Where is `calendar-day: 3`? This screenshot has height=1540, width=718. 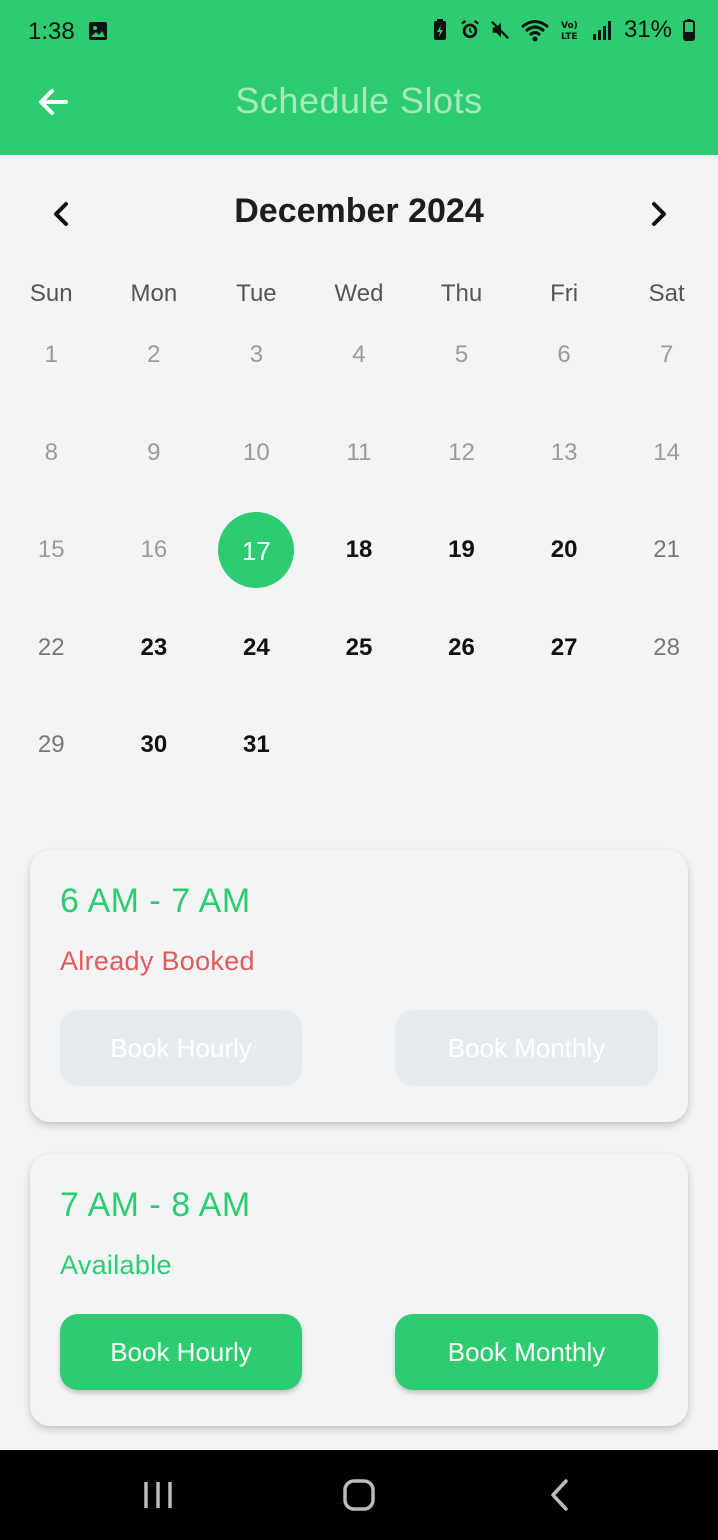 calendar-day: 3 is located at coordinates (256, 378).